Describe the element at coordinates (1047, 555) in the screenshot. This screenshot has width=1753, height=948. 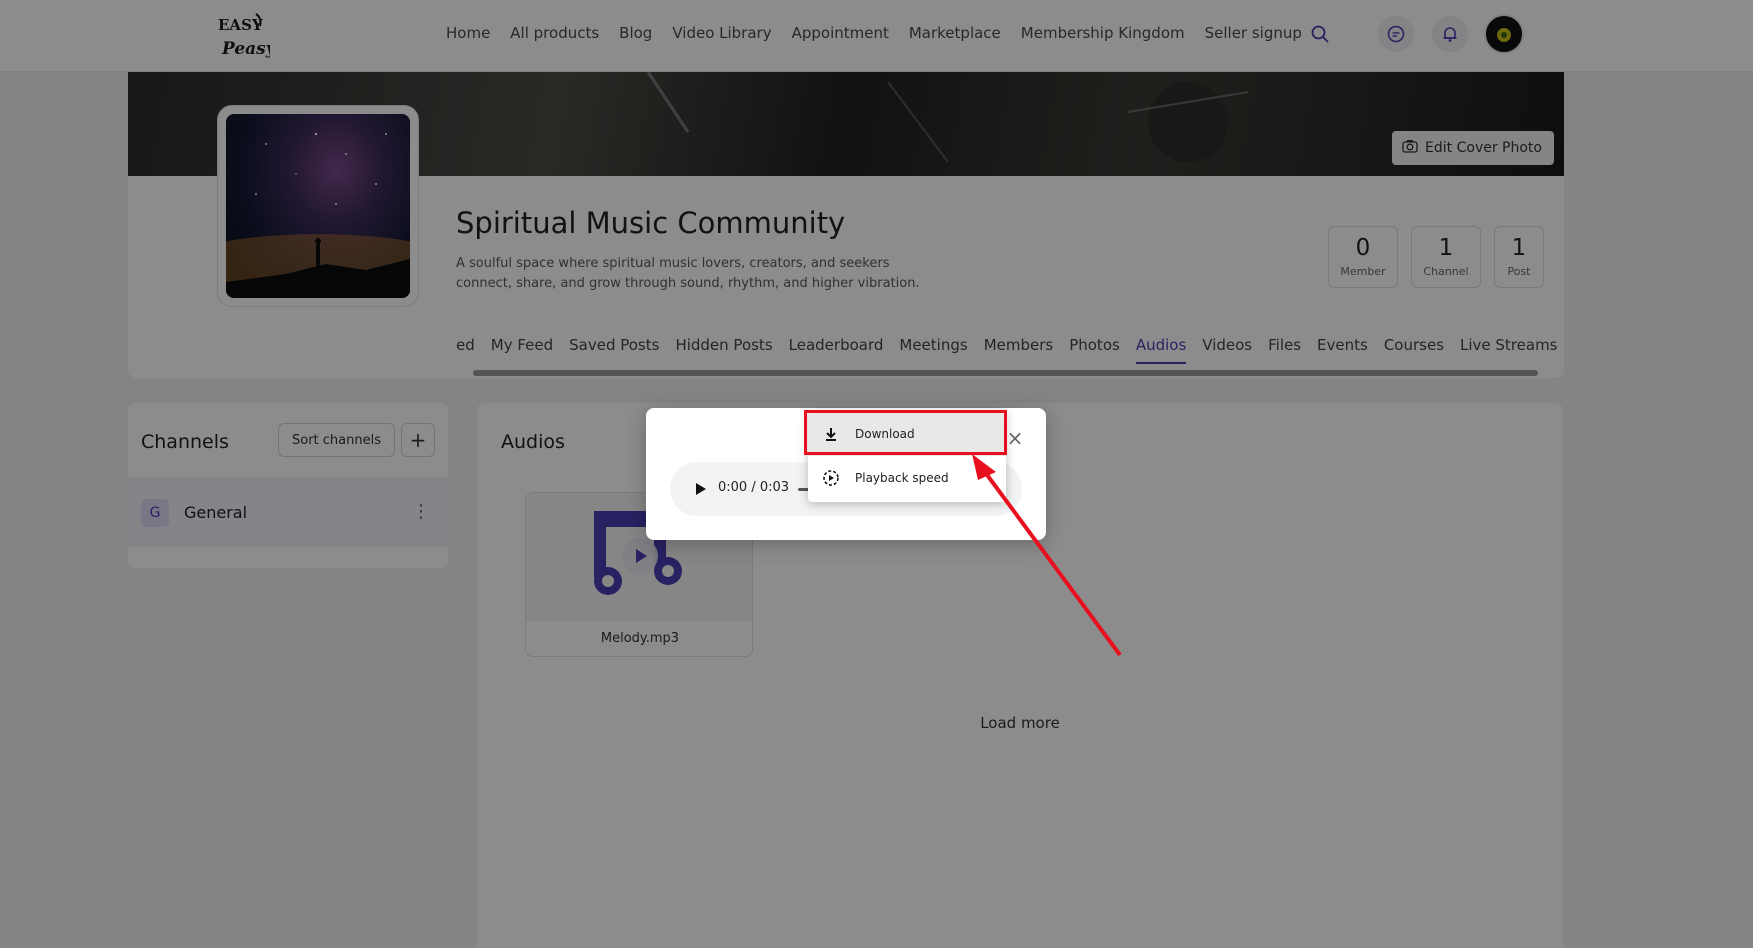
I see `annotation-arrow-icon` at that location.